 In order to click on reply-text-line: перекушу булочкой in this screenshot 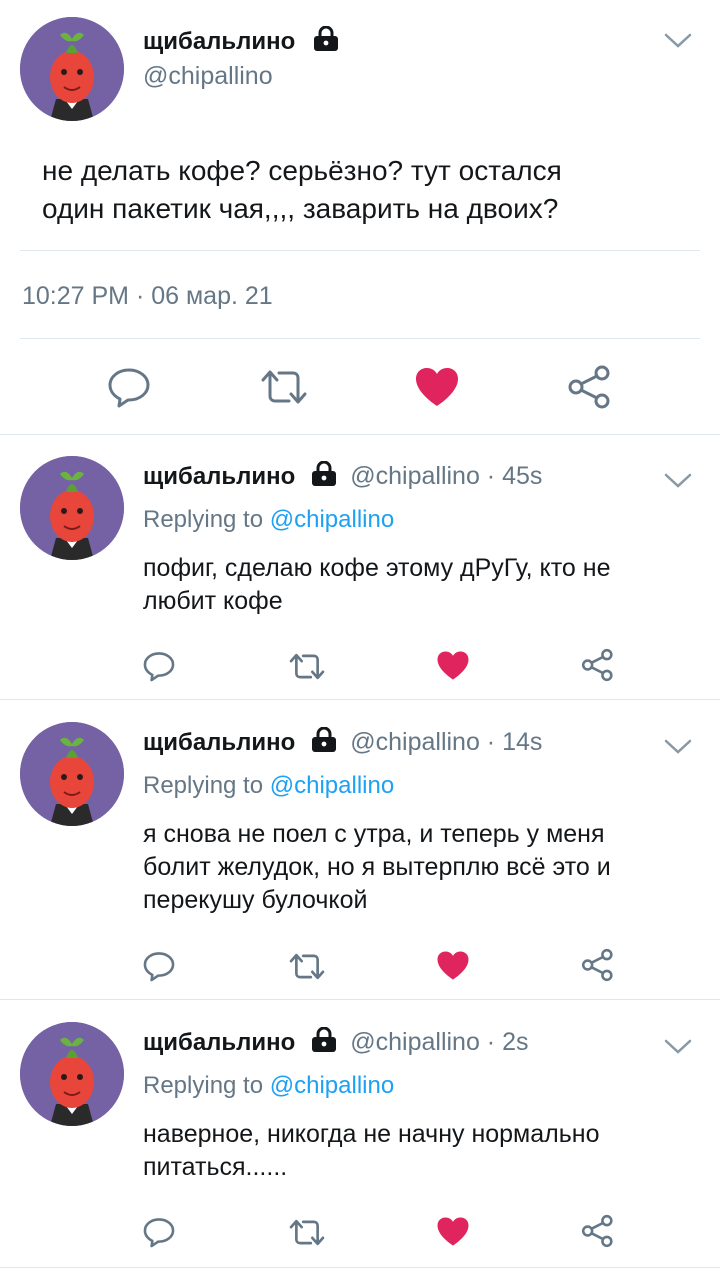, I will do `click(255, 900)`.